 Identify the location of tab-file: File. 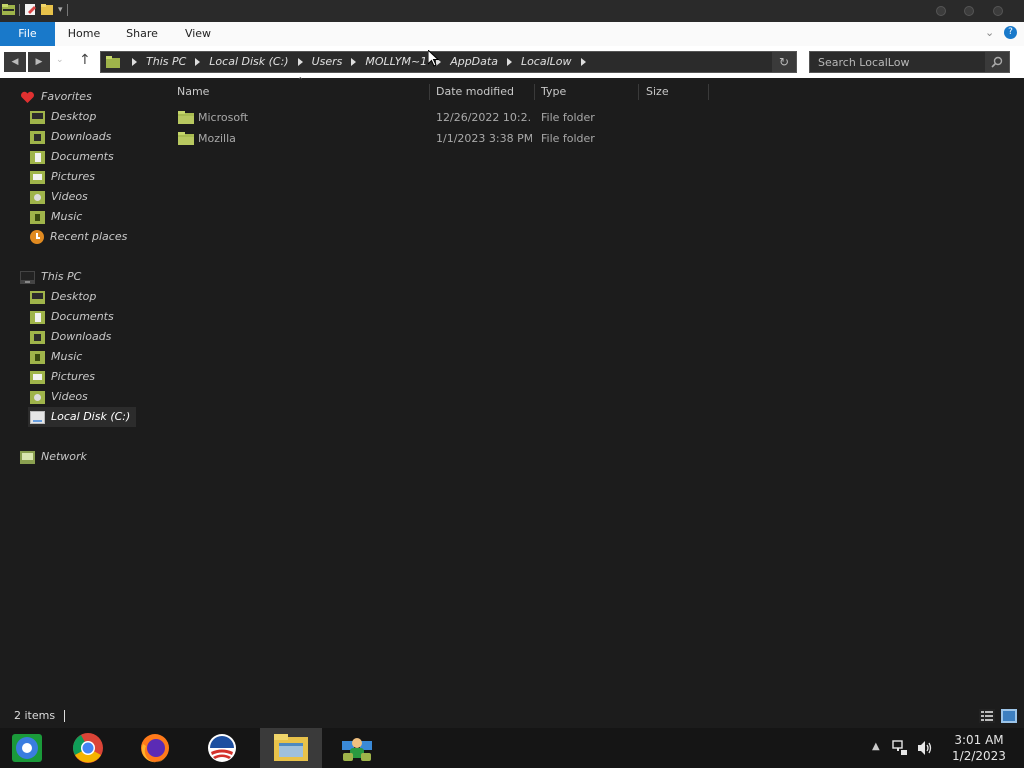
(27, 34).